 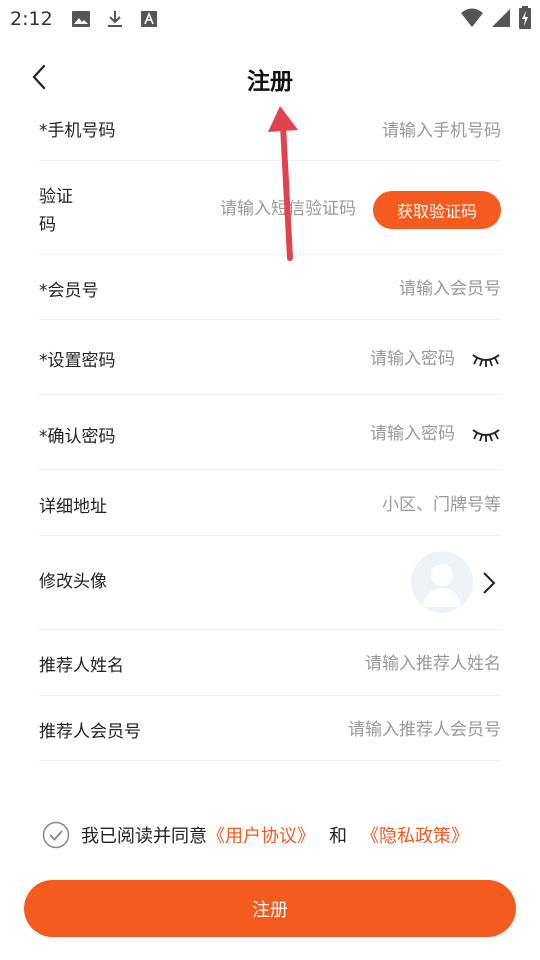 I want to click on address-label: 详细地址, so click(x=73, y=507).